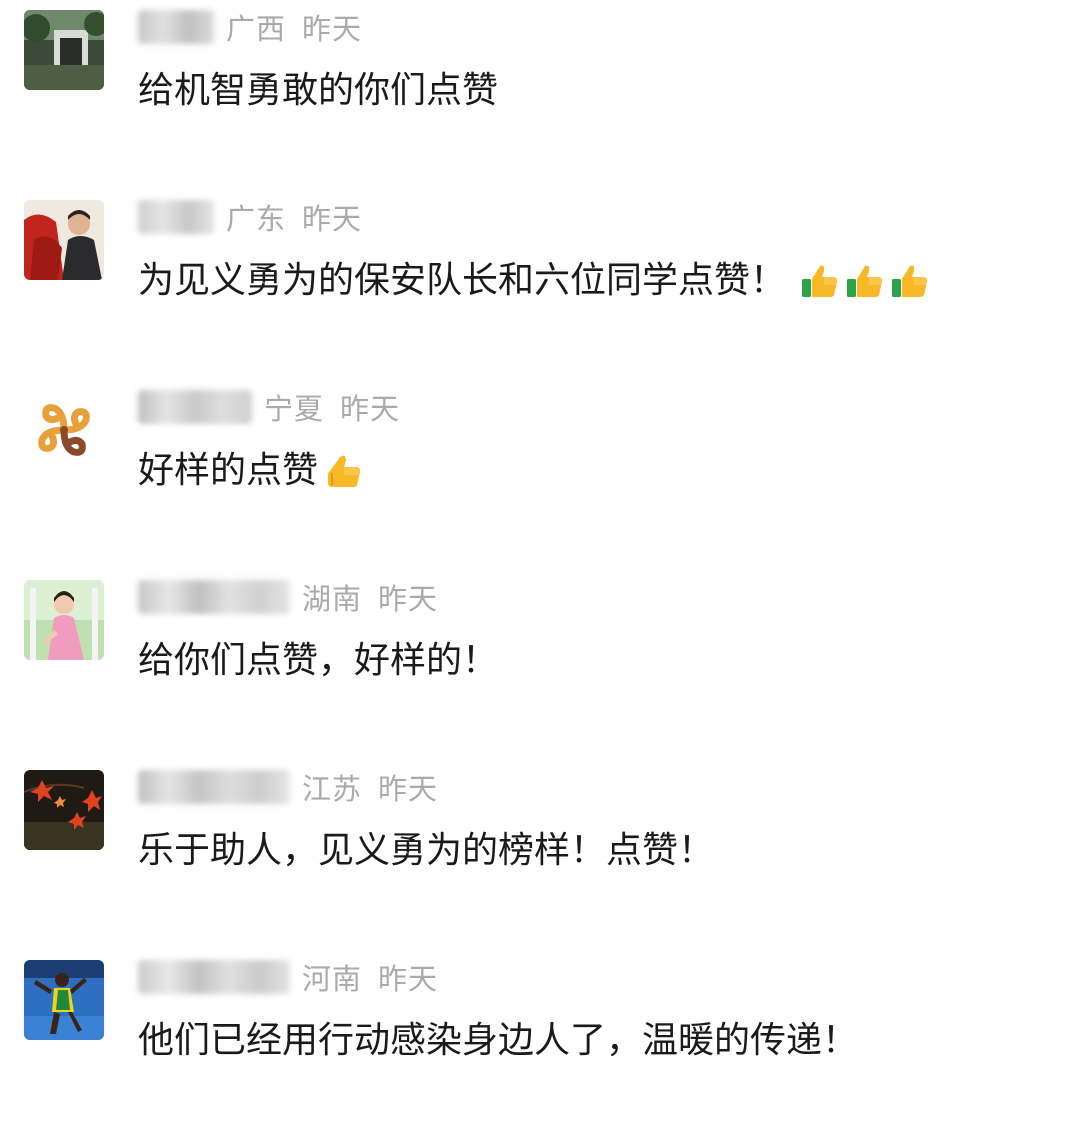 The width and height of the screenshot is (1080, 1140). I want to click on region-label: 广西, so click(256, 29).